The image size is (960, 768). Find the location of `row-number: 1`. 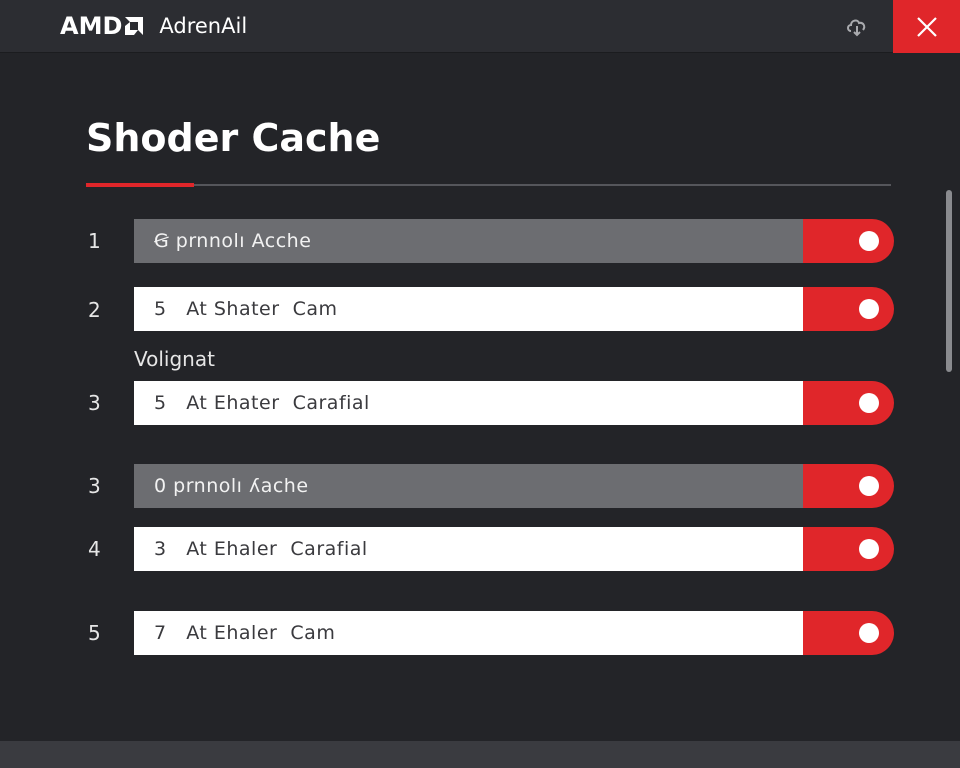

row-number: 1 is located at coordinates (94, 241).